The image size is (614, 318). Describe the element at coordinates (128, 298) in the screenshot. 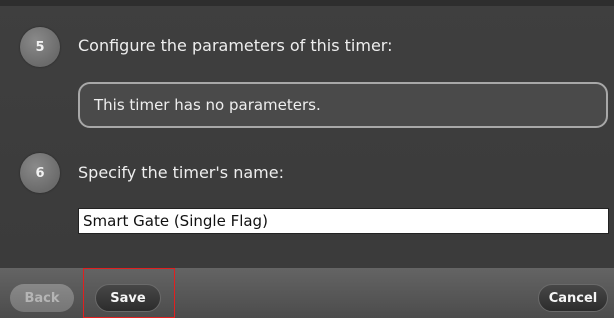

I see `save-button: Save` at that location.